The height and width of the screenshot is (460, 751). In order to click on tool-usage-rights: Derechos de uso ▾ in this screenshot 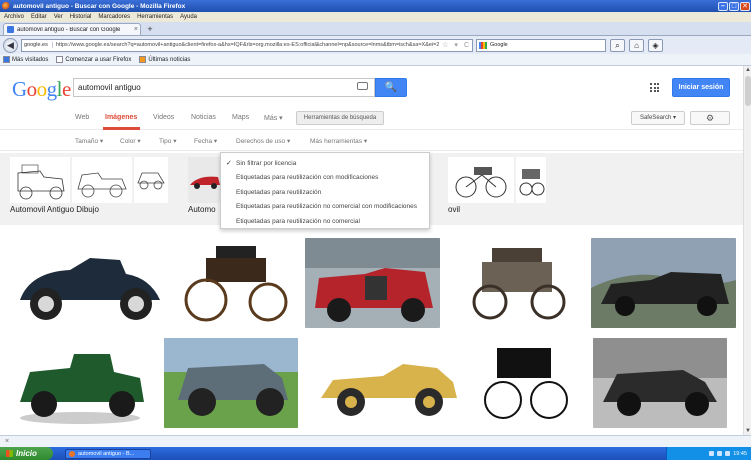, I will do `click(263, 141)`.